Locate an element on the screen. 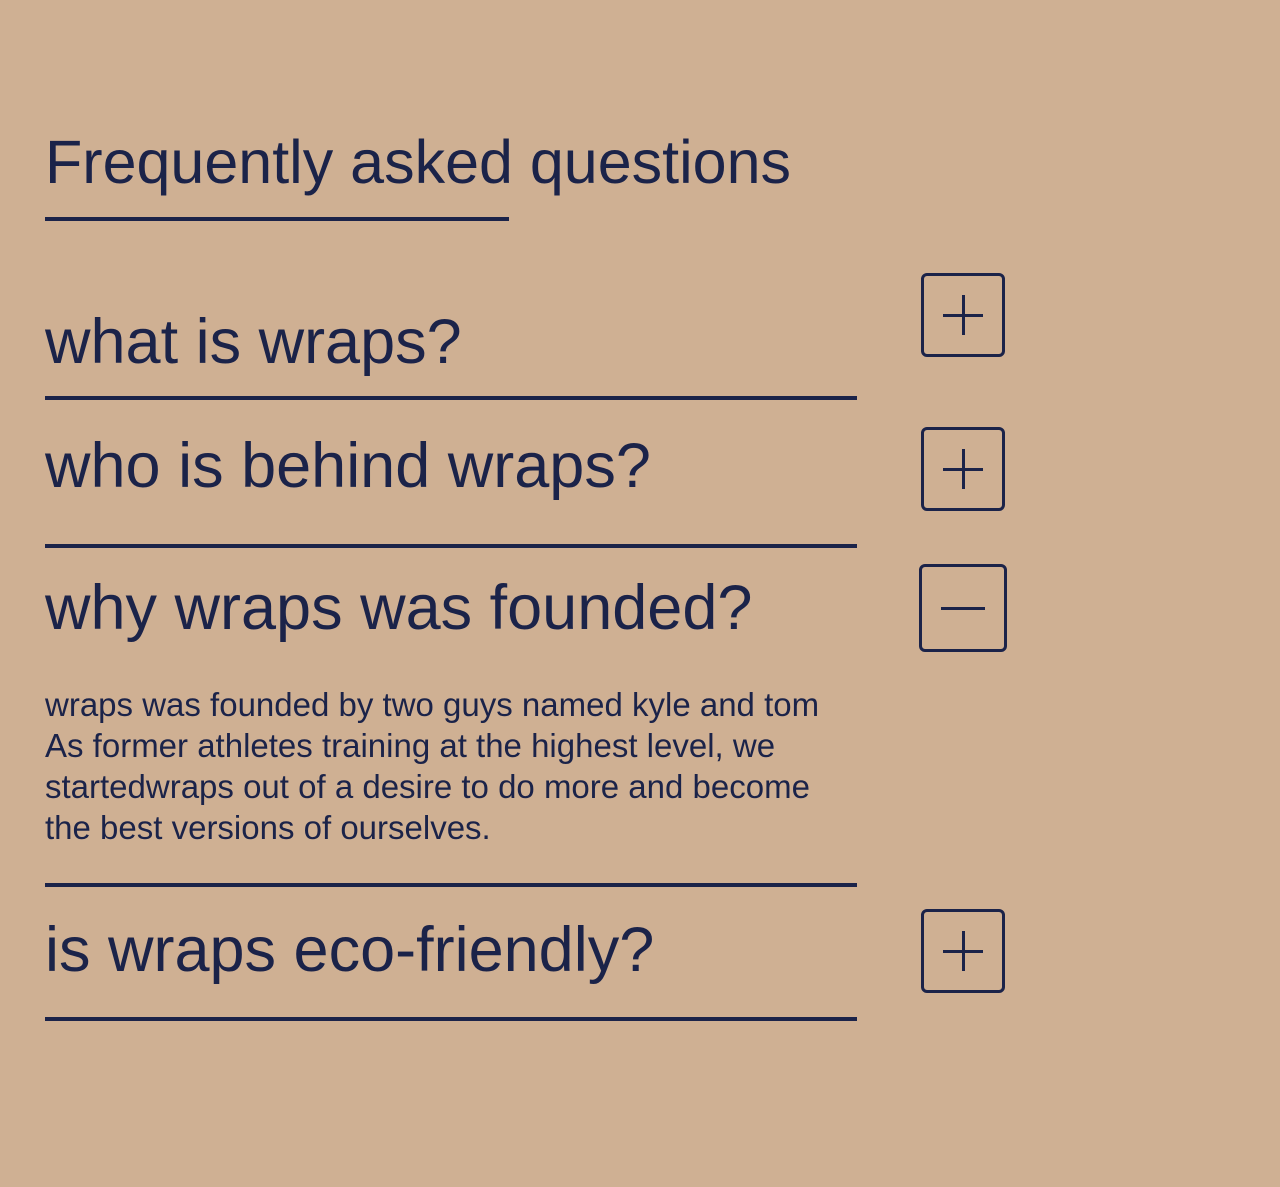 This screenshot has height=1187, width=1280. faq-question-is-wraps-eco-friendly: is wraps eco-friendly? is located at coordinates (349, 950).